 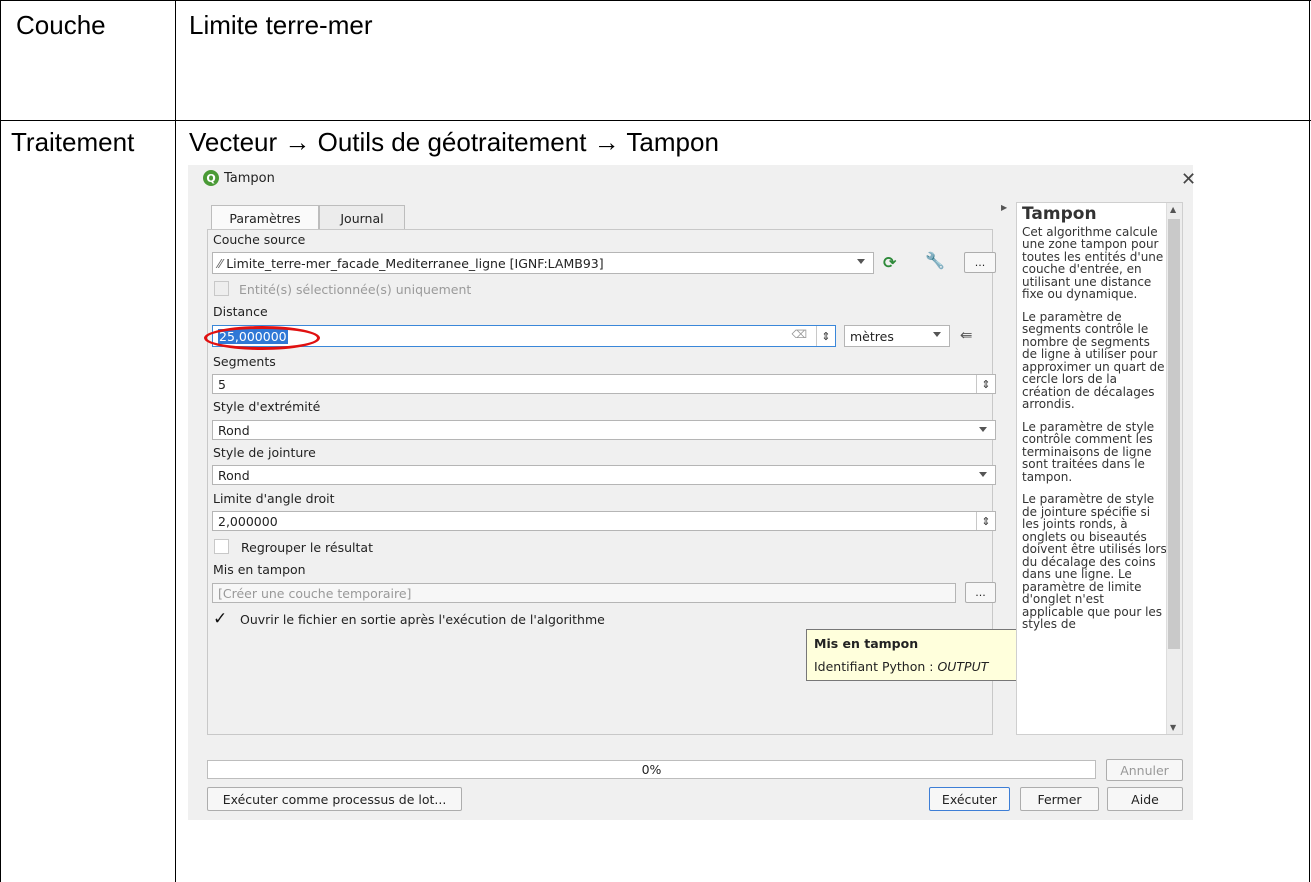 What do you see at coordinates (584, 593) in the screenshot?
I see `output-path-input: [Créer une couche temporaire]` at bounding box center [584, 593].